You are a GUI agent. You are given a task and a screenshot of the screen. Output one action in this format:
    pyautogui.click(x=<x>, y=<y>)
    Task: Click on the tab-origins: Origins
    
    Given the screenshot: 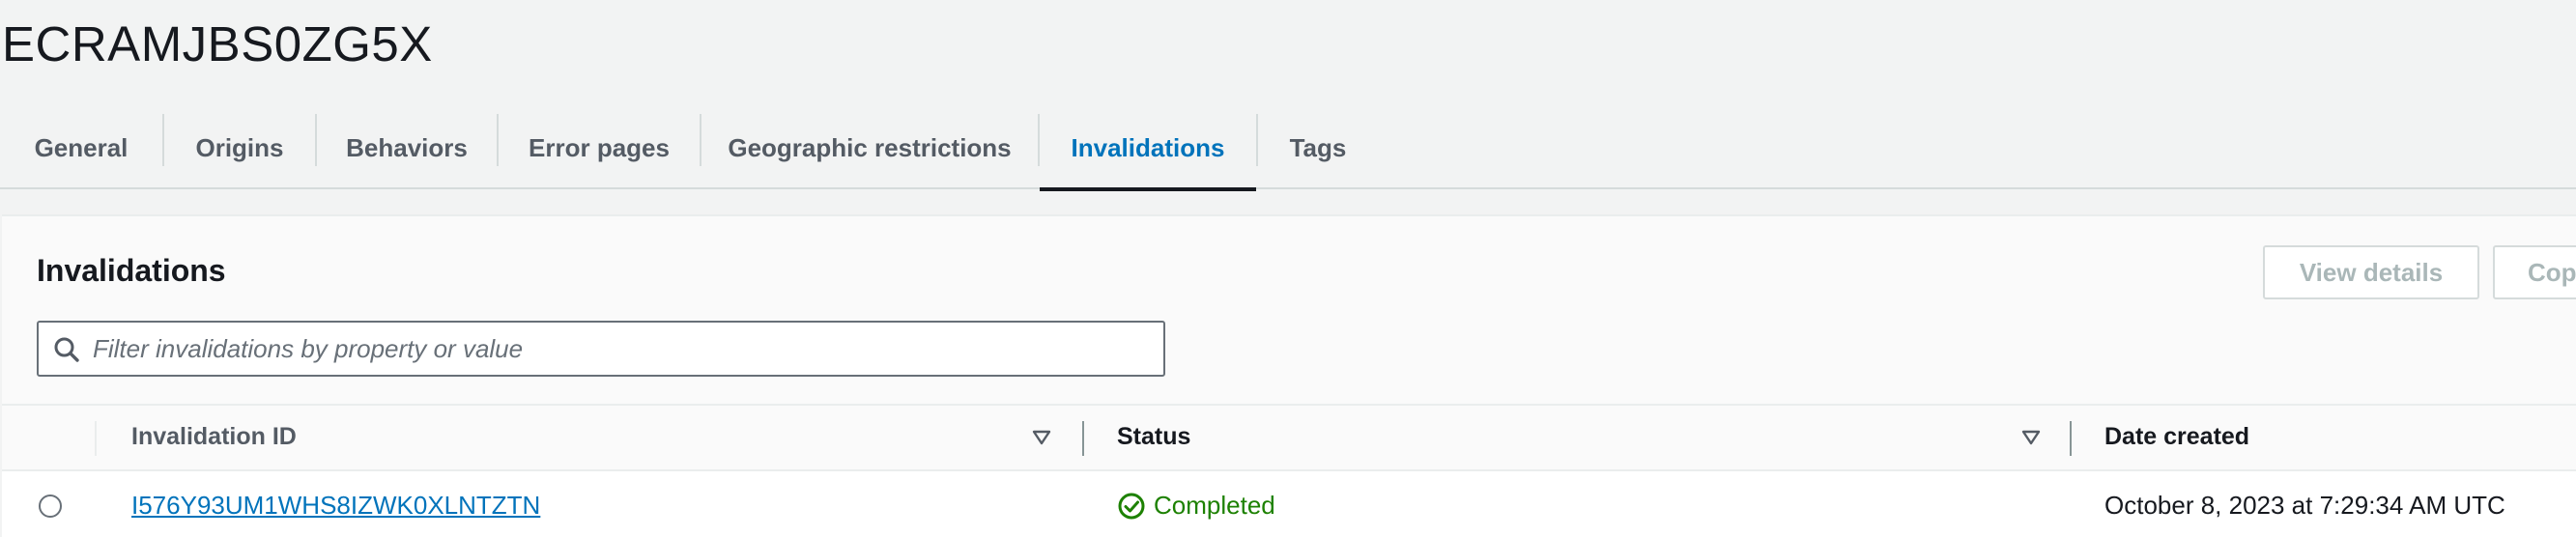 What is the action you would take?
    pyautogui.click(x=240, y=147)
    